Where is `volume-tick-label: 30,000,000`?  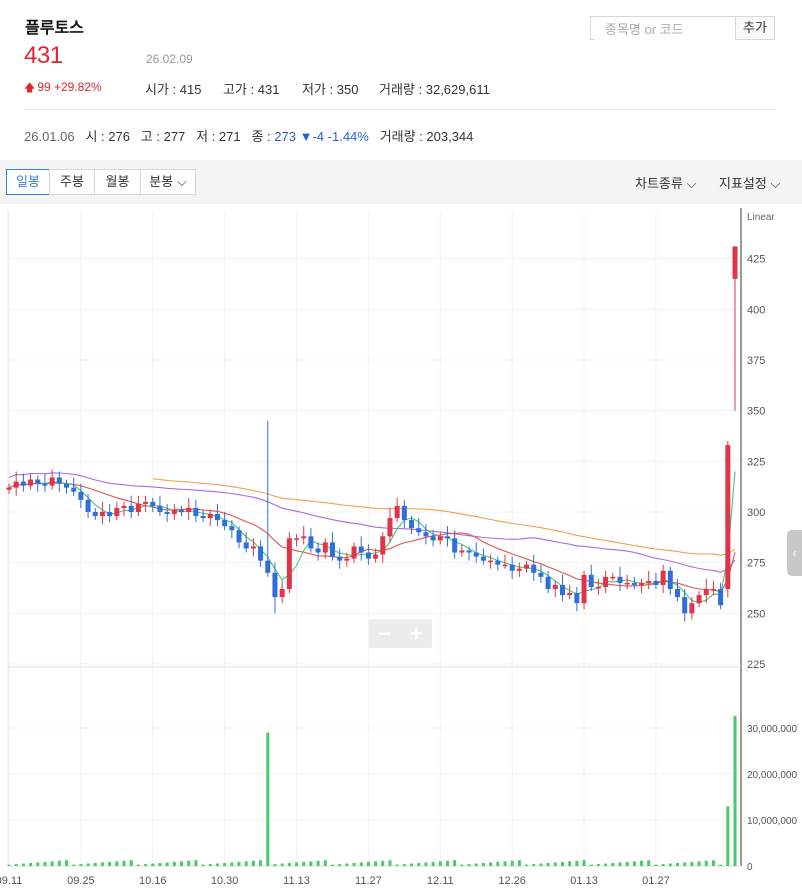 volume-tick-label: 30,000,000 is located at coordinates (772, 729).